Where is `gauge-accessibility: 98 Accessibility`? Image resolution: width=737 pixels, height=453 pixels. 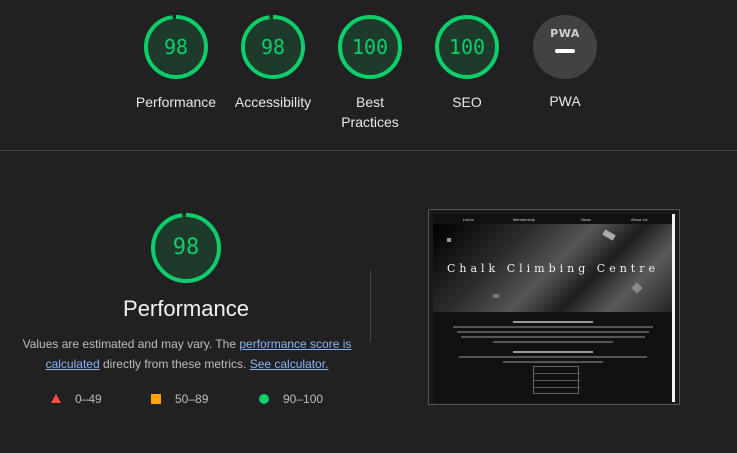 gauge-accessibility: 98 Accessibility is located at coordinates (273, 63).